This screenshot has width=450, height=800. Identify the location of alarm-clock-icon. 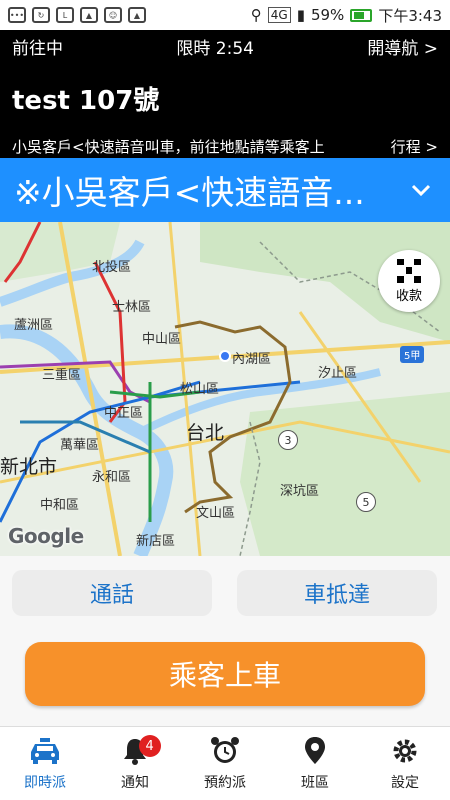
(225, 751).